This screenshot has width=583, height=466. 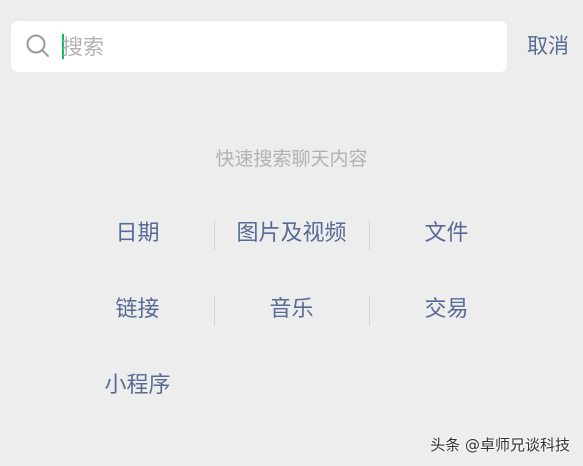 What do you see at coordinates (548, 46) in the screenshot?
I see `cancel-button: 取消` at bounding box center [548, 46].